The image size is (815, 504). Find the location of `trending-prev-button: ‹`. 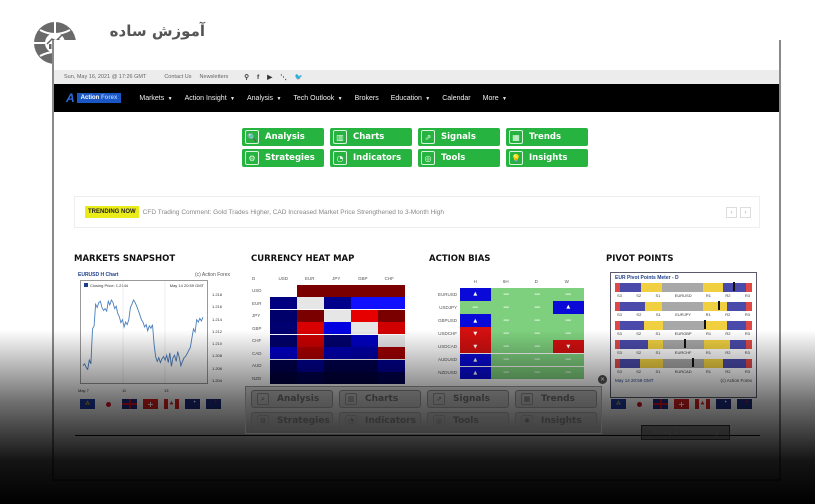

trending-prev-button: ‹ is located at coordinates (731, 212).